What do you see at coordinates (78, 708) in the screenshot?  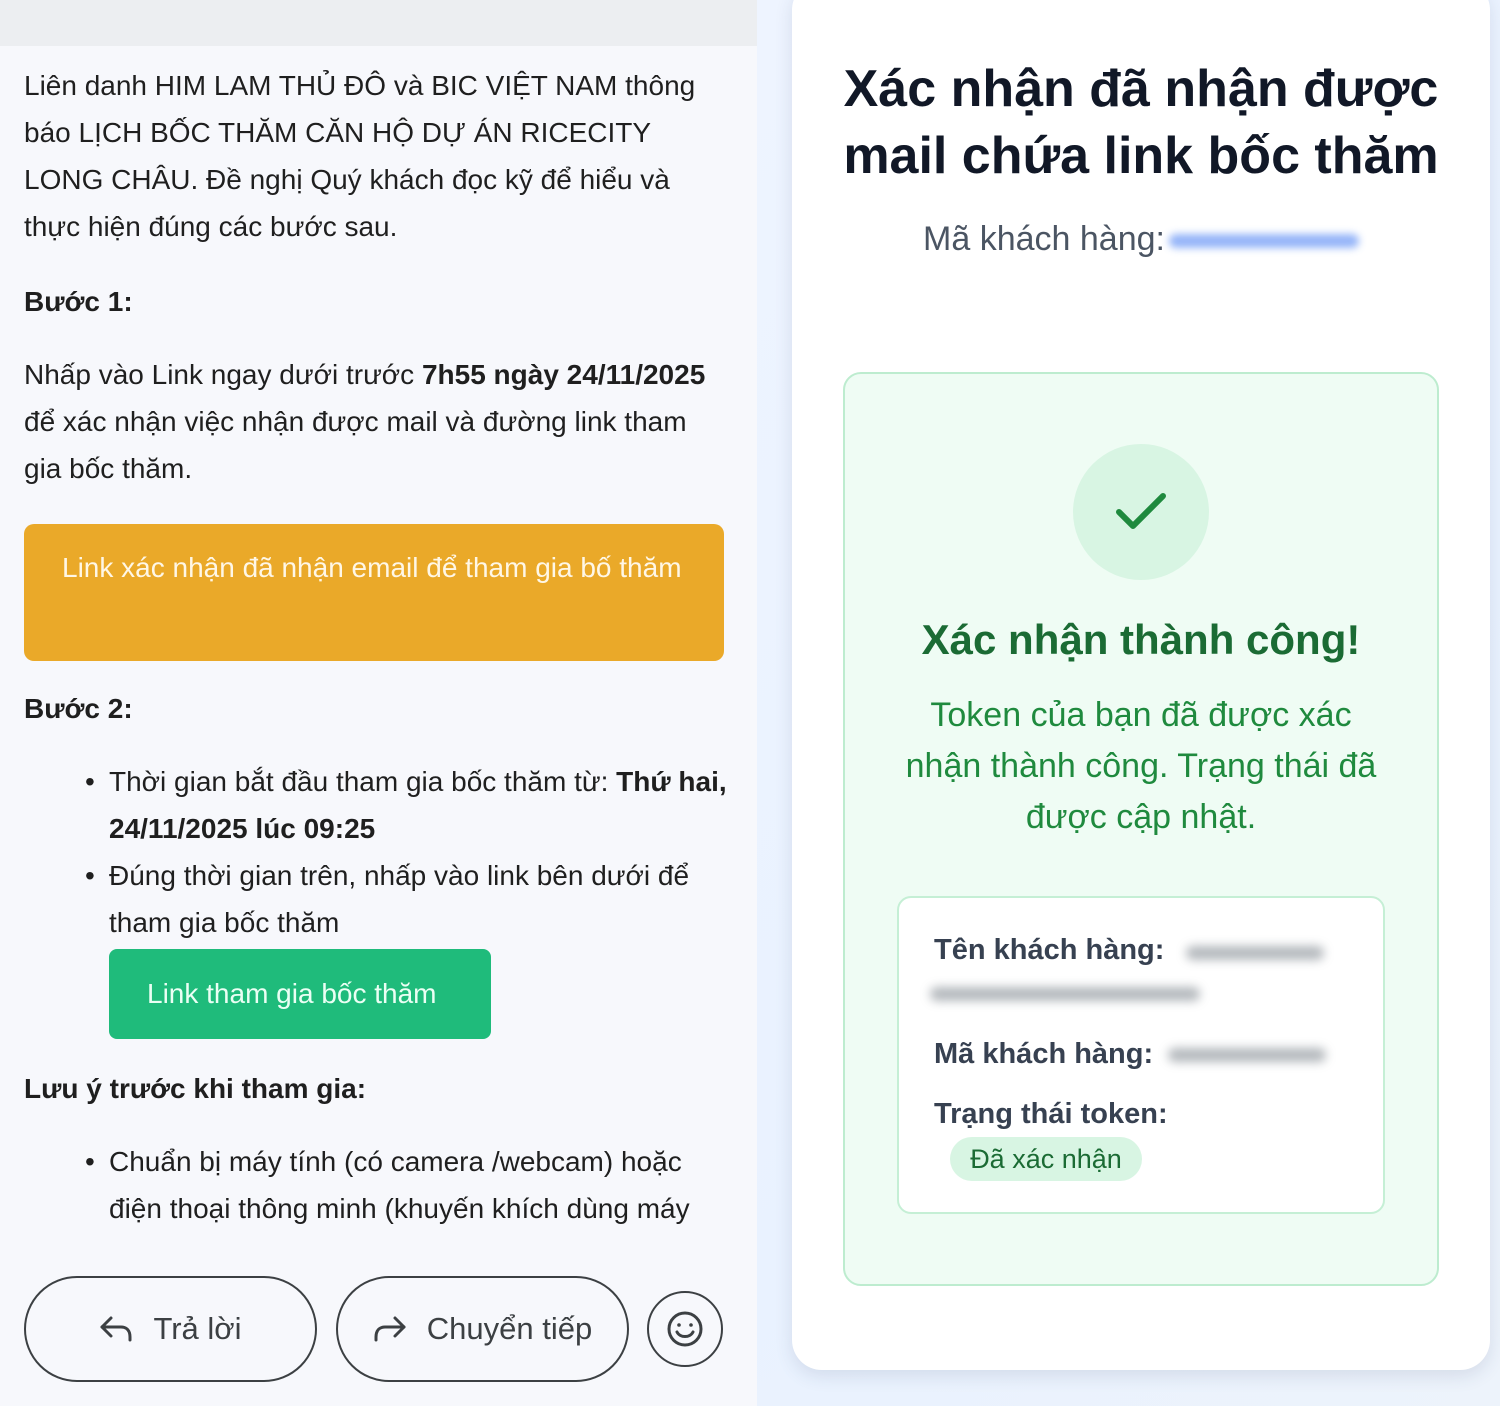 I see `step2-label: Bước 2:` at bounding box center [78, 708].